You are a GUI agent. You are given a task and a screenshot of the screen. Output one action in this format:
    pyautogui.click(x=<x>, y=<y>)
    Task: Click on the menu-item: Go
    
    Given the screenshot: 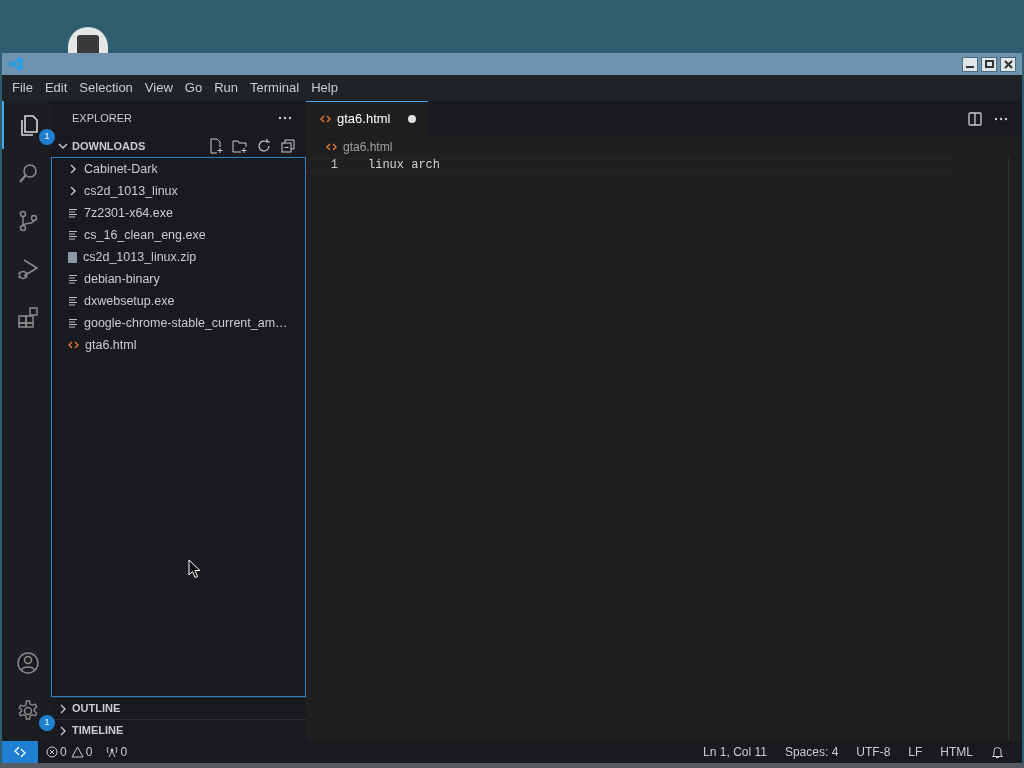 What is the action you would take?
    pyautogui.click(x=193, y=88)
    